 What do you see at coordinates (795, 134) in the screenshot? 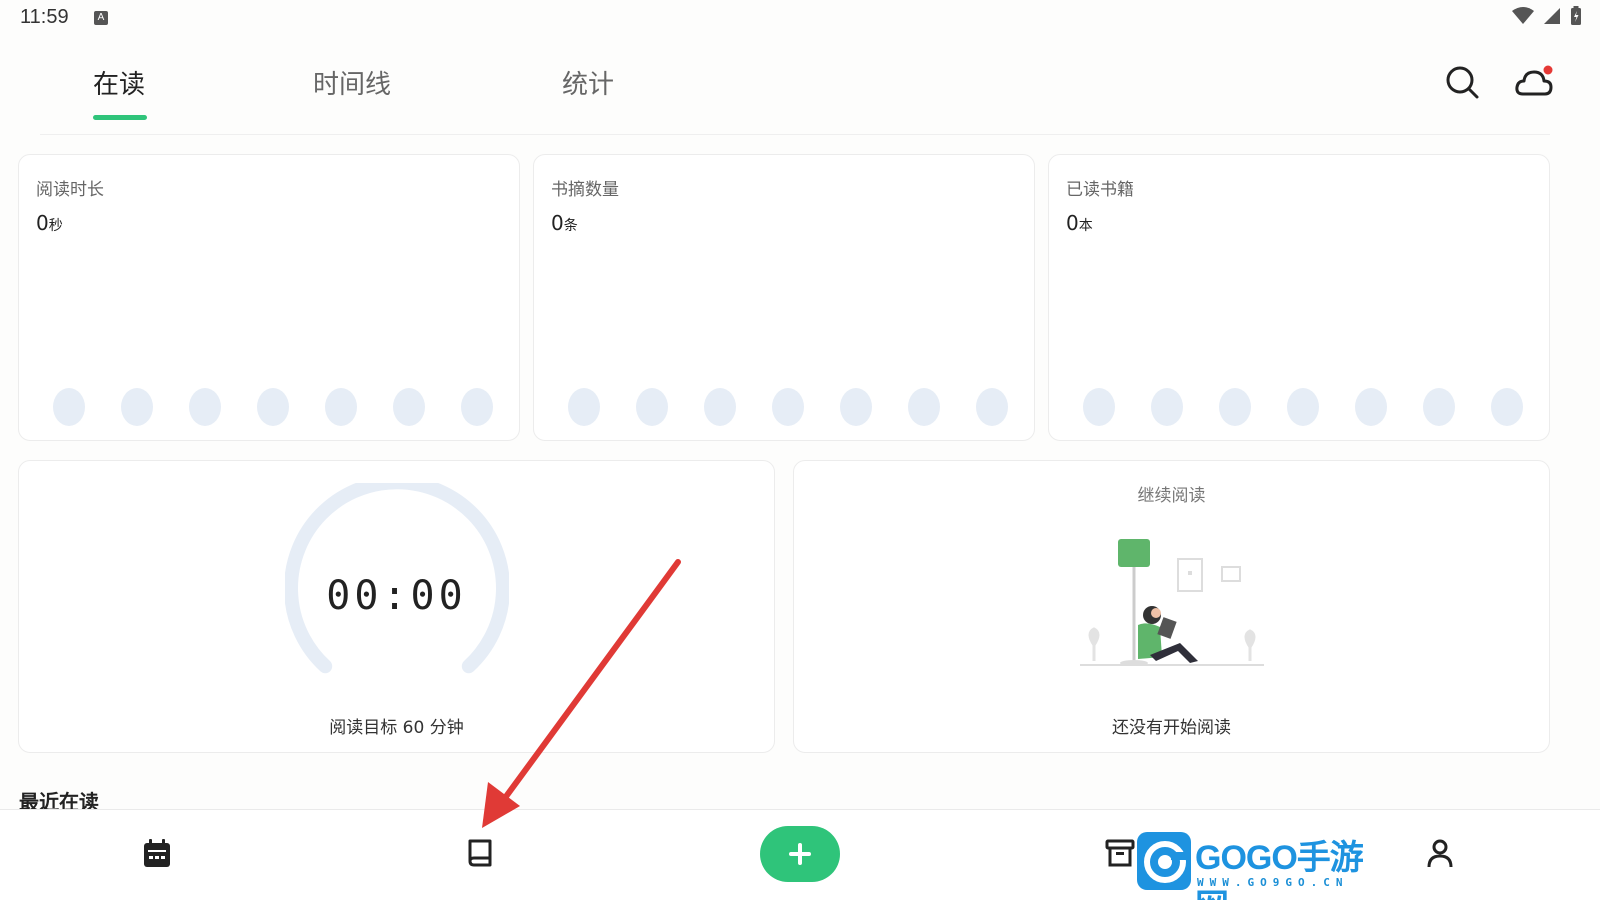
I see `header-divider` at bounding box center [795, 134].